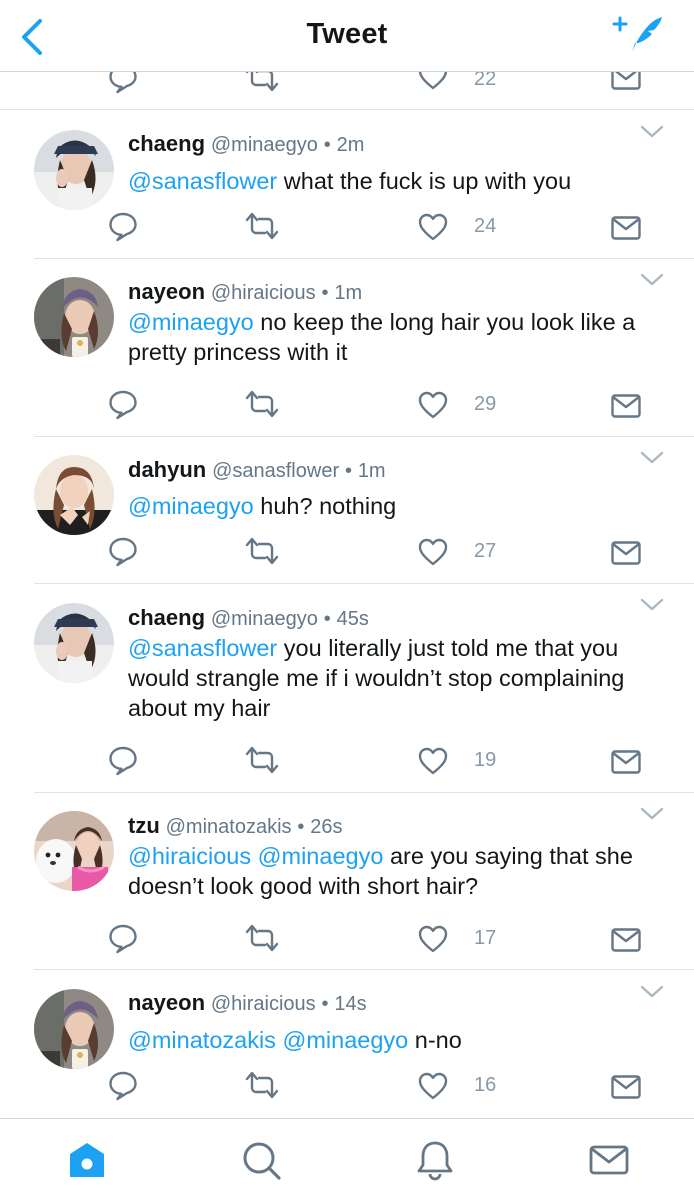 This screenshot has width=694, height=1200. I want to click on tab-notifications, so click(435, 1160).